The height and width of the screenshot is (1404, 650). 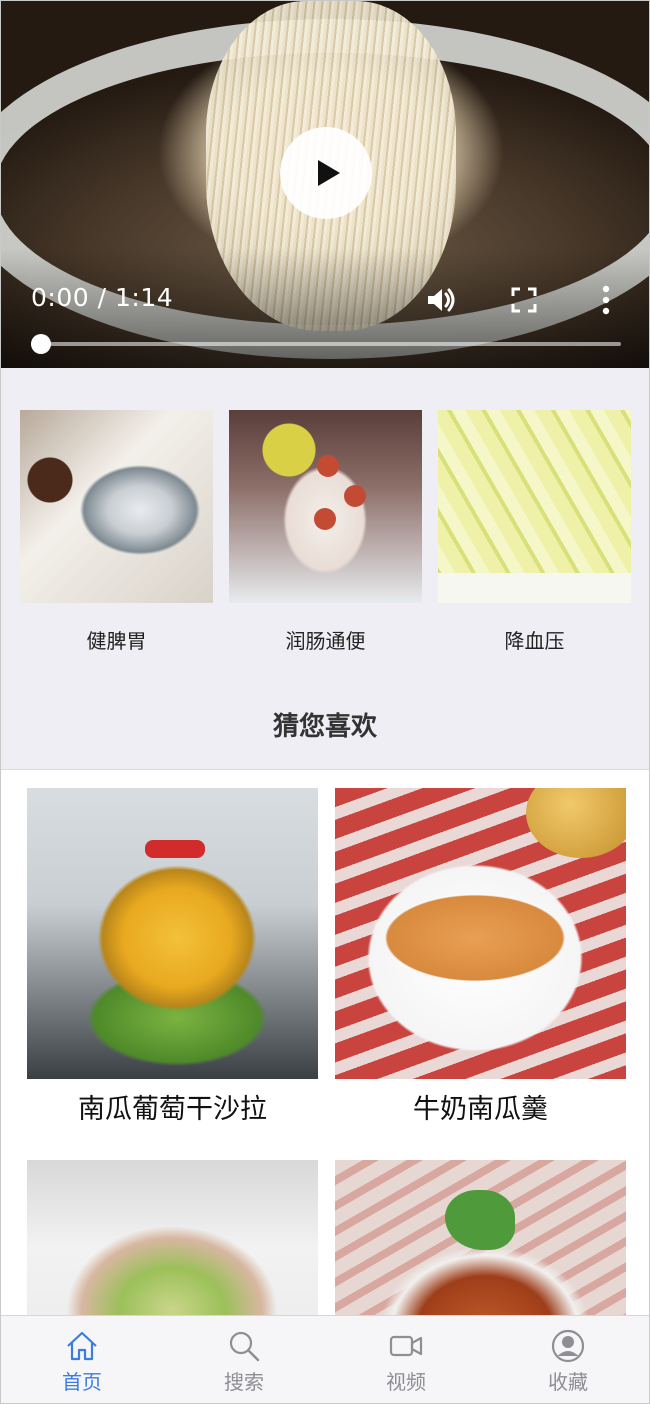 What do you see at coordinates (480, 1109) in the screenshot?
I see `recipe-name: 牛奶南瓜羹` at bounding box center [480, 1109].